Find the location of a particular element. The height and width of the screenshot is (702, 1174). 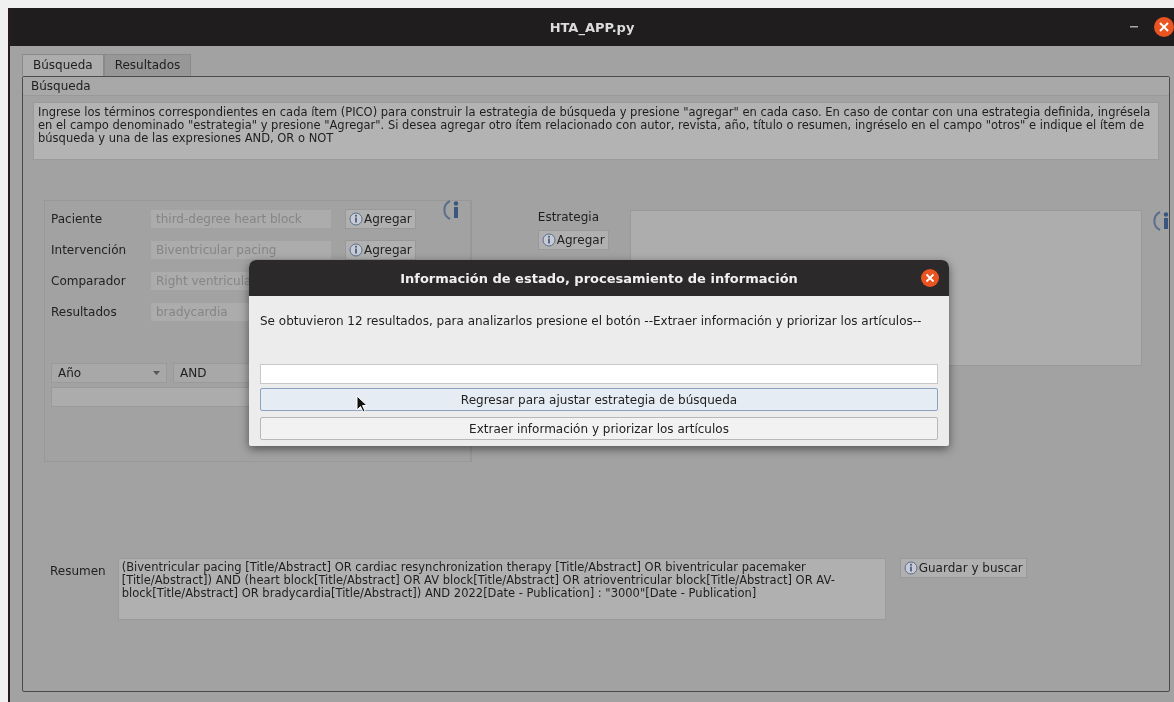

field-label: Estrategia is located at coordinates (568, 217).